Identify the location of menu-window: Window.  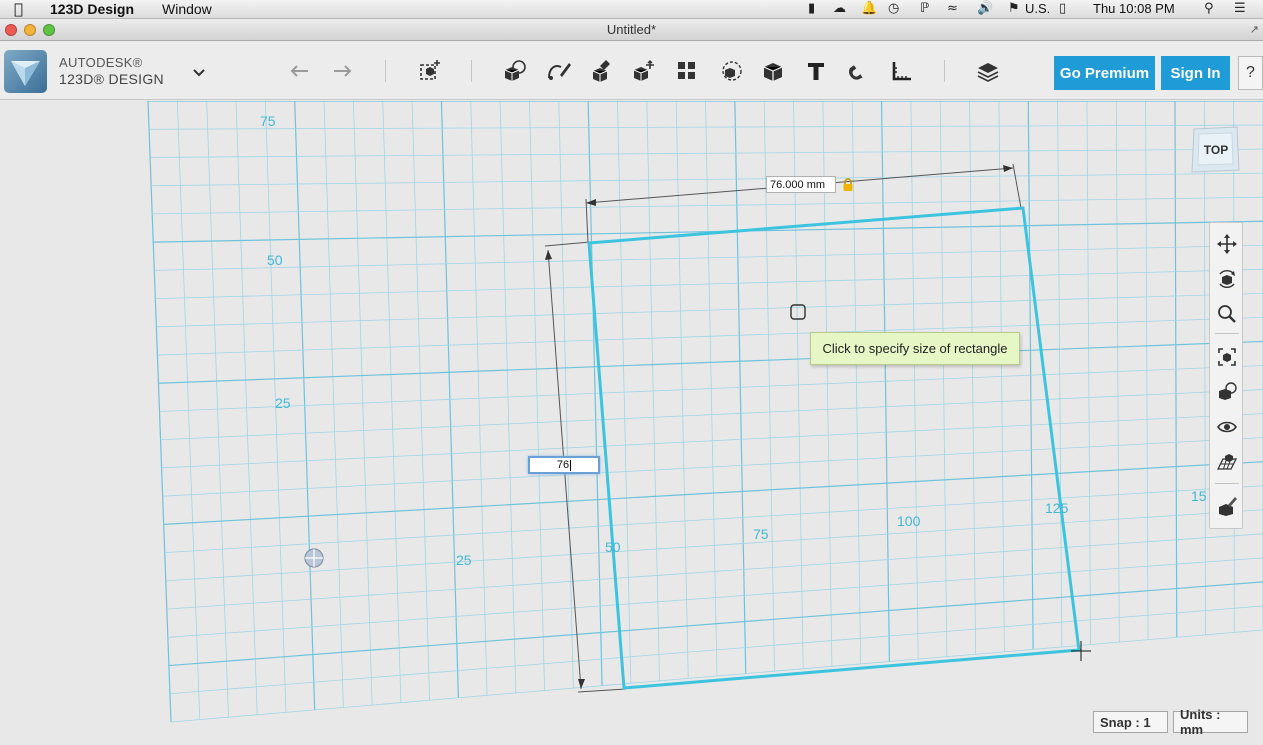
(187, 9).